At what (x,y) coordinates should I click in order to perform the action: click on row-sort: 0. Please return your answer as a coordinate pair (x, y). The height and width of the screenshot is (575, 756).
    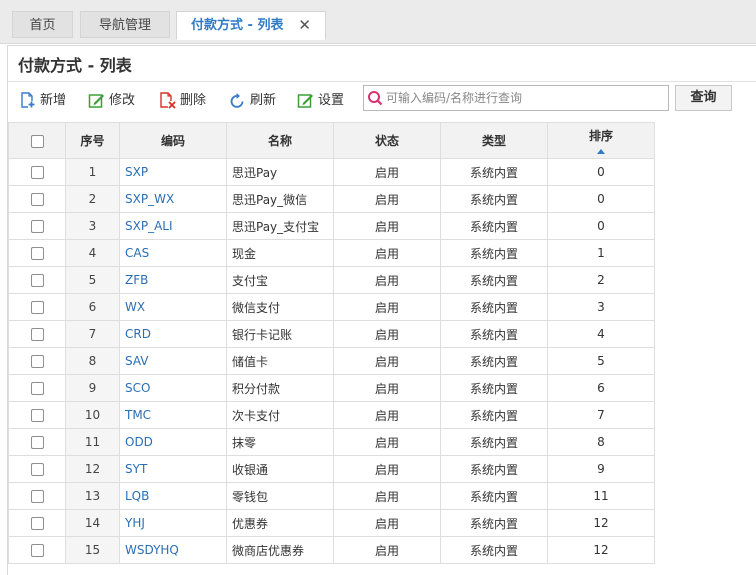
    Looking at the image, I should click on (601, 199).